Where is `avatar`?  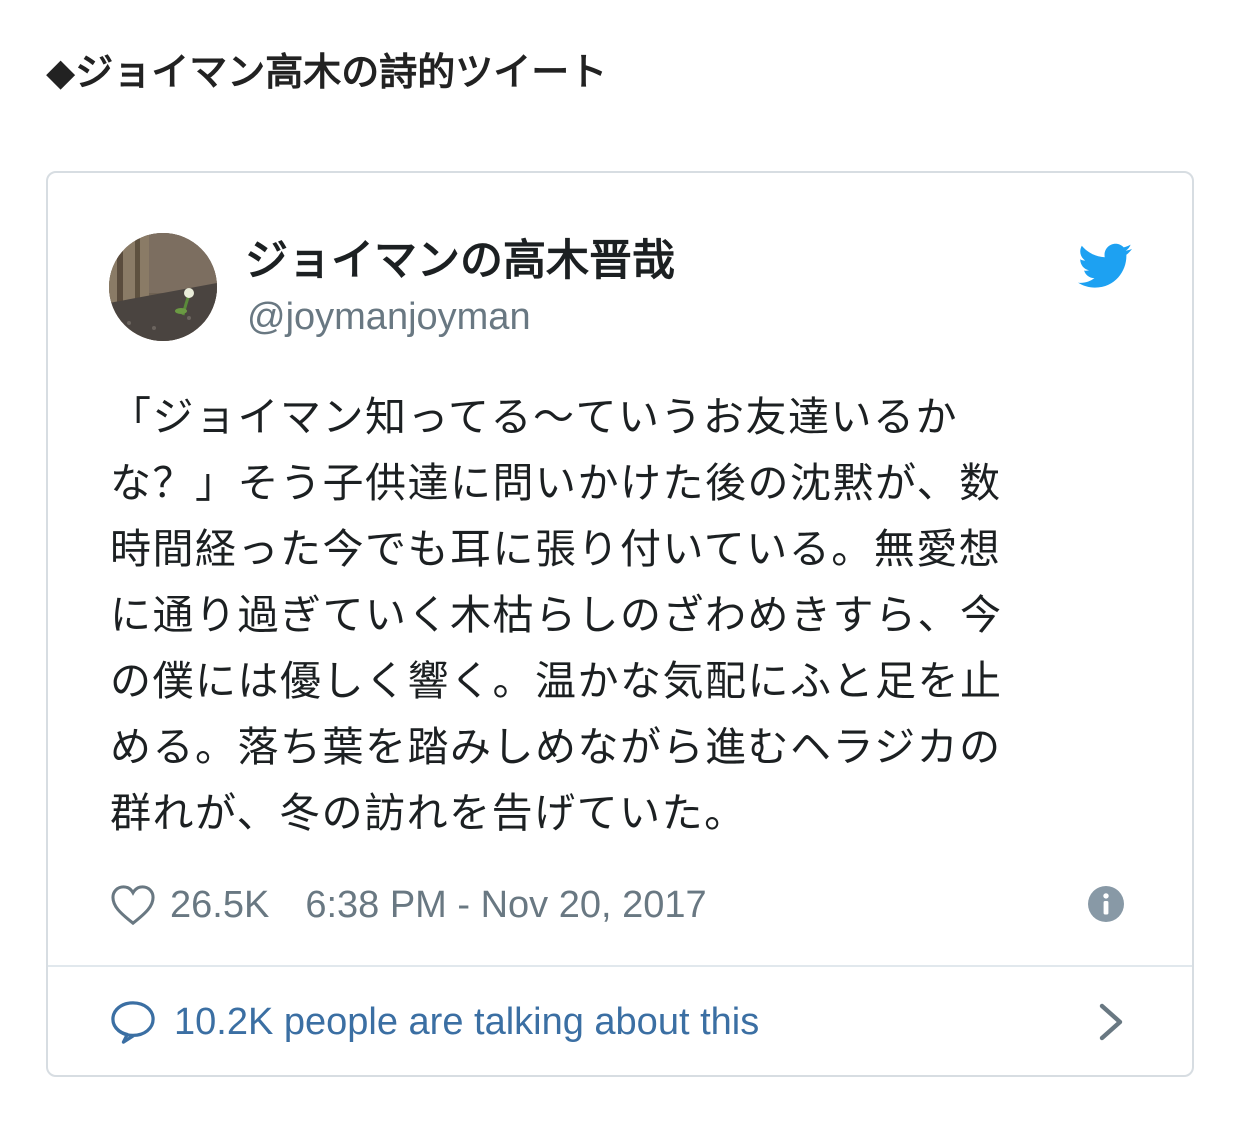
avatar is located at coordinates (163, 287).